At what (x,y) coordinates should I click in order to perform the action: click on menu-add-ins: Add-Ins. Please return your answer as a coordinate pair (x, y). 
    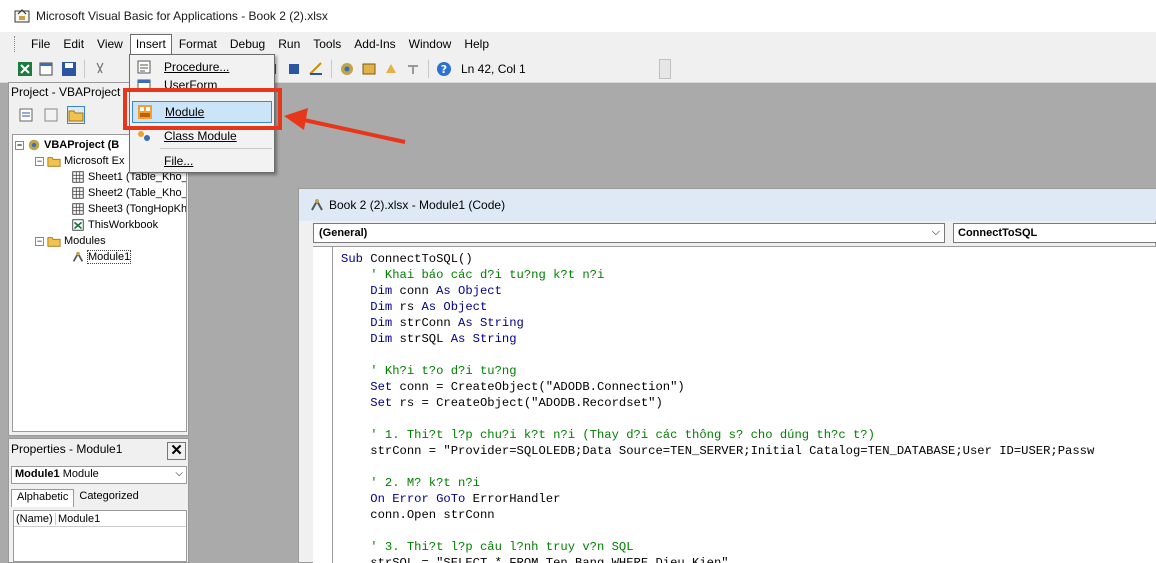
    Looking at the image, I should click on (374, 44).